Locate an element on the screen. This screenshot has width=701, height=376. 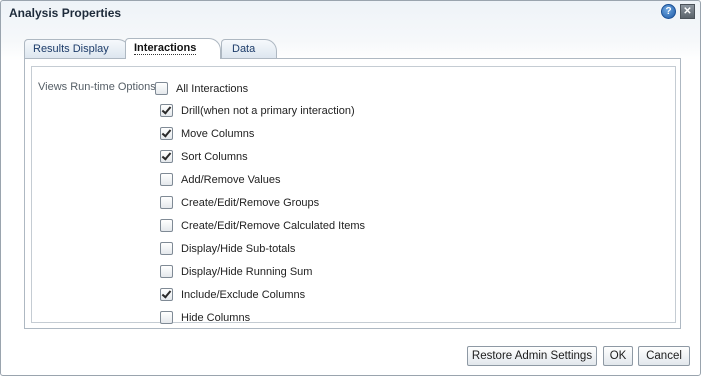
restore-admin-settings-button: Restore Admin Settings is located at coordinates (532, 356).